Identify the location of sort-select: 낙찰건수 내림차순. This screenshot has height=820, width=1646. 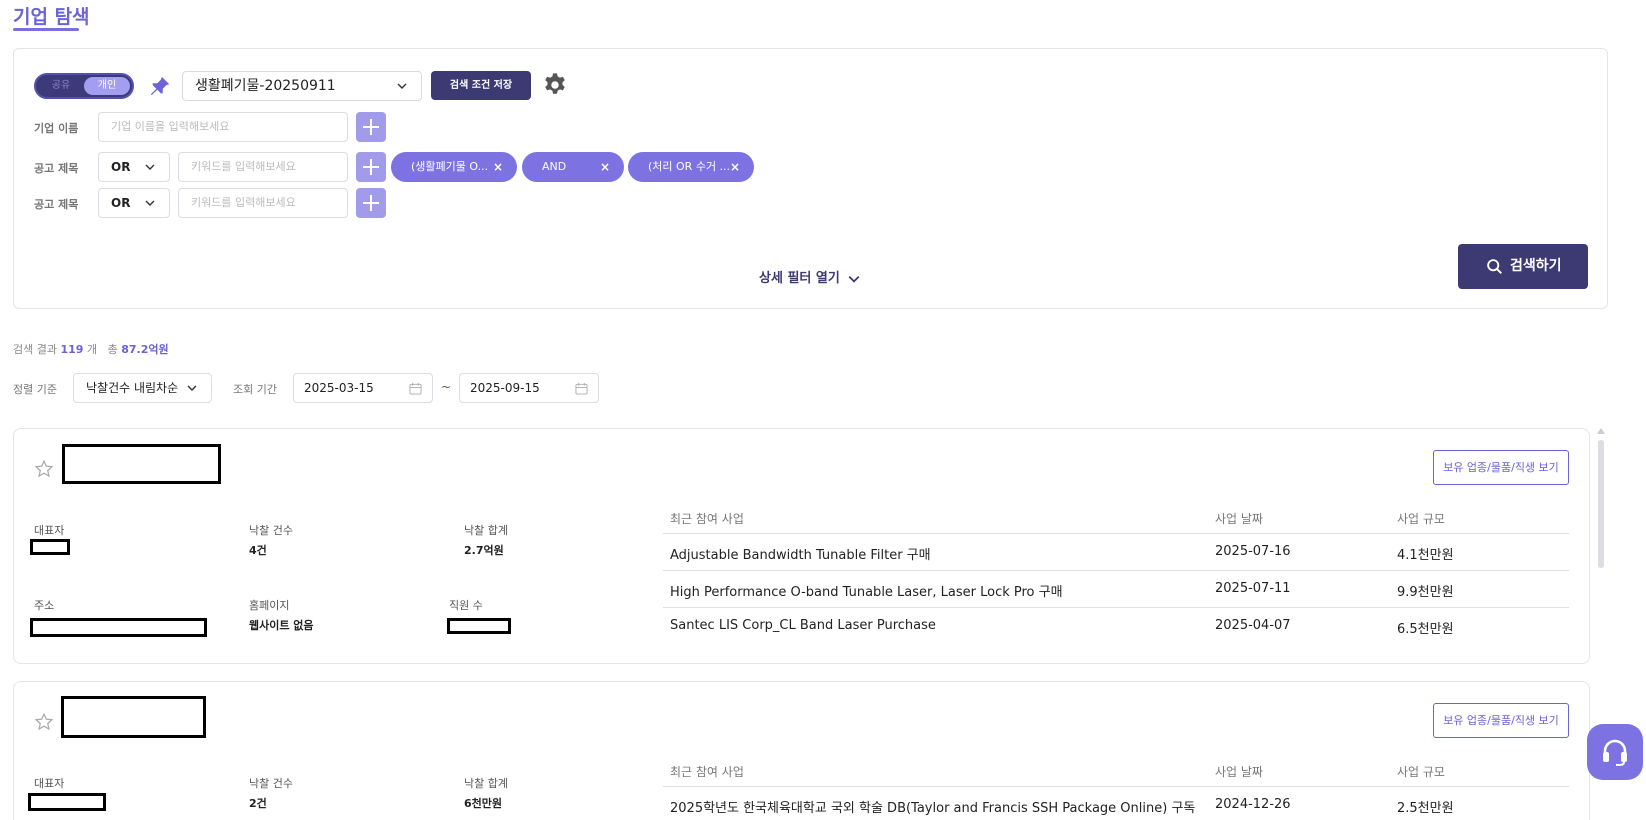
(142, 388).